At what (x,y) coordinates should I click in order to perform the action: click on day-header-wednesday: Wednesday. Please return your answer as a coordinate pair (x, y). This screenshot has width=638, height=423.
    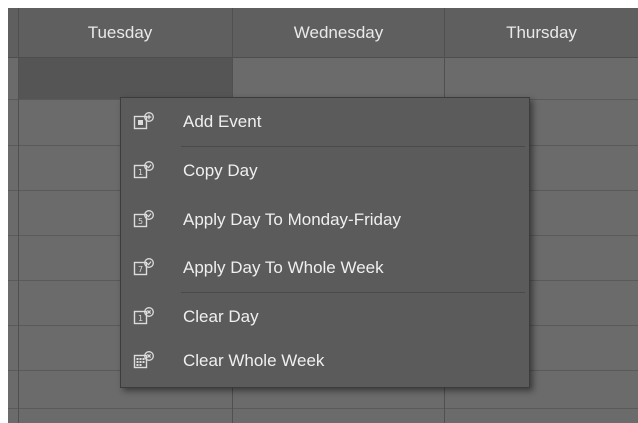
    Looking at the image, I should click on (338, 32).